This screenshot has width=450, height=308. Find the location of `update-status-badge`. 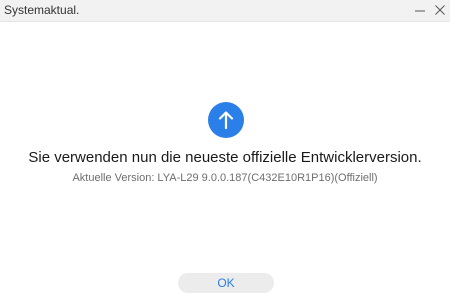

update-status-badge is located at coordinates (226, 120).